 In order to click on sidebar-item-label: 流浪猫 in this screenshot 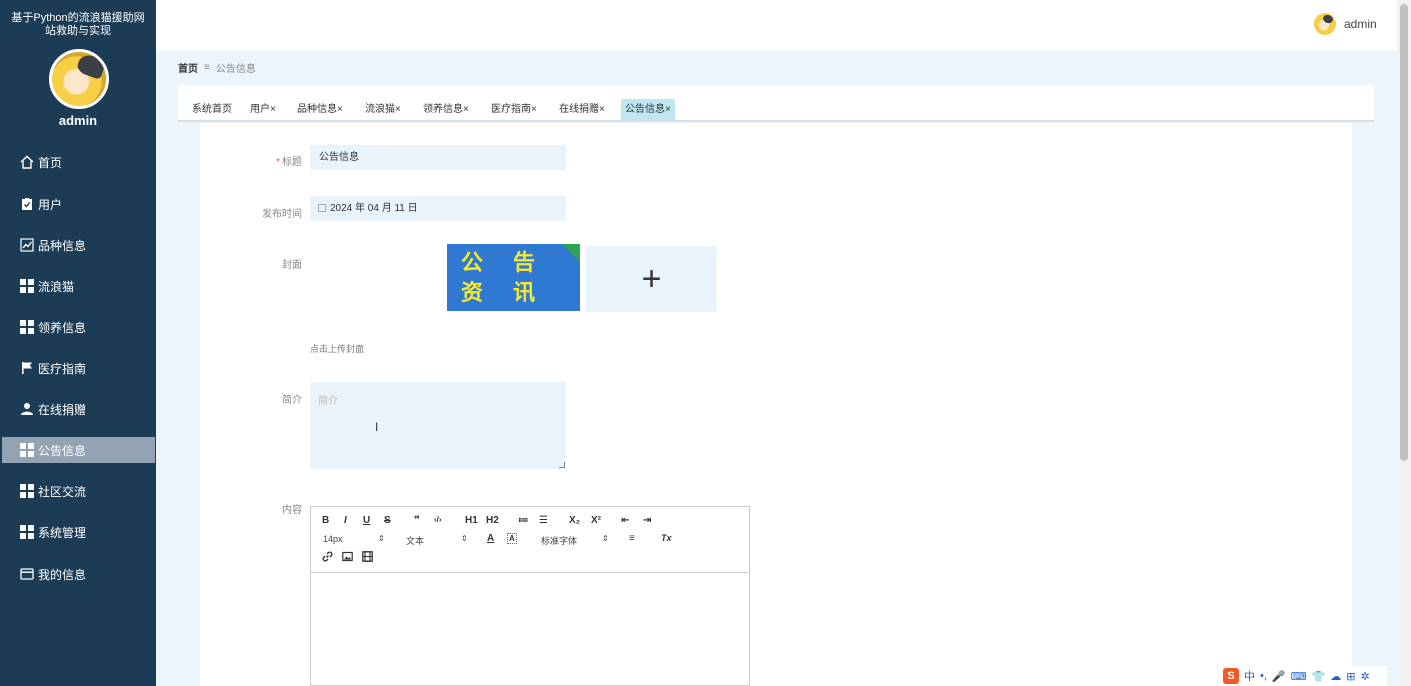, I will do `click(56, 286)`.